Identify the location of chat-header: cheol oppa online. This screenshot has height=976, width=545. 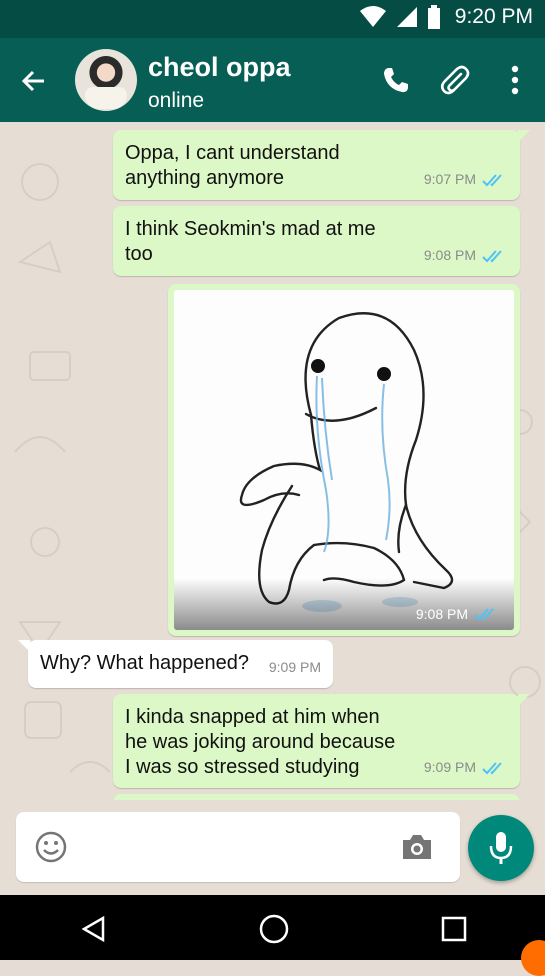
(272, 80).